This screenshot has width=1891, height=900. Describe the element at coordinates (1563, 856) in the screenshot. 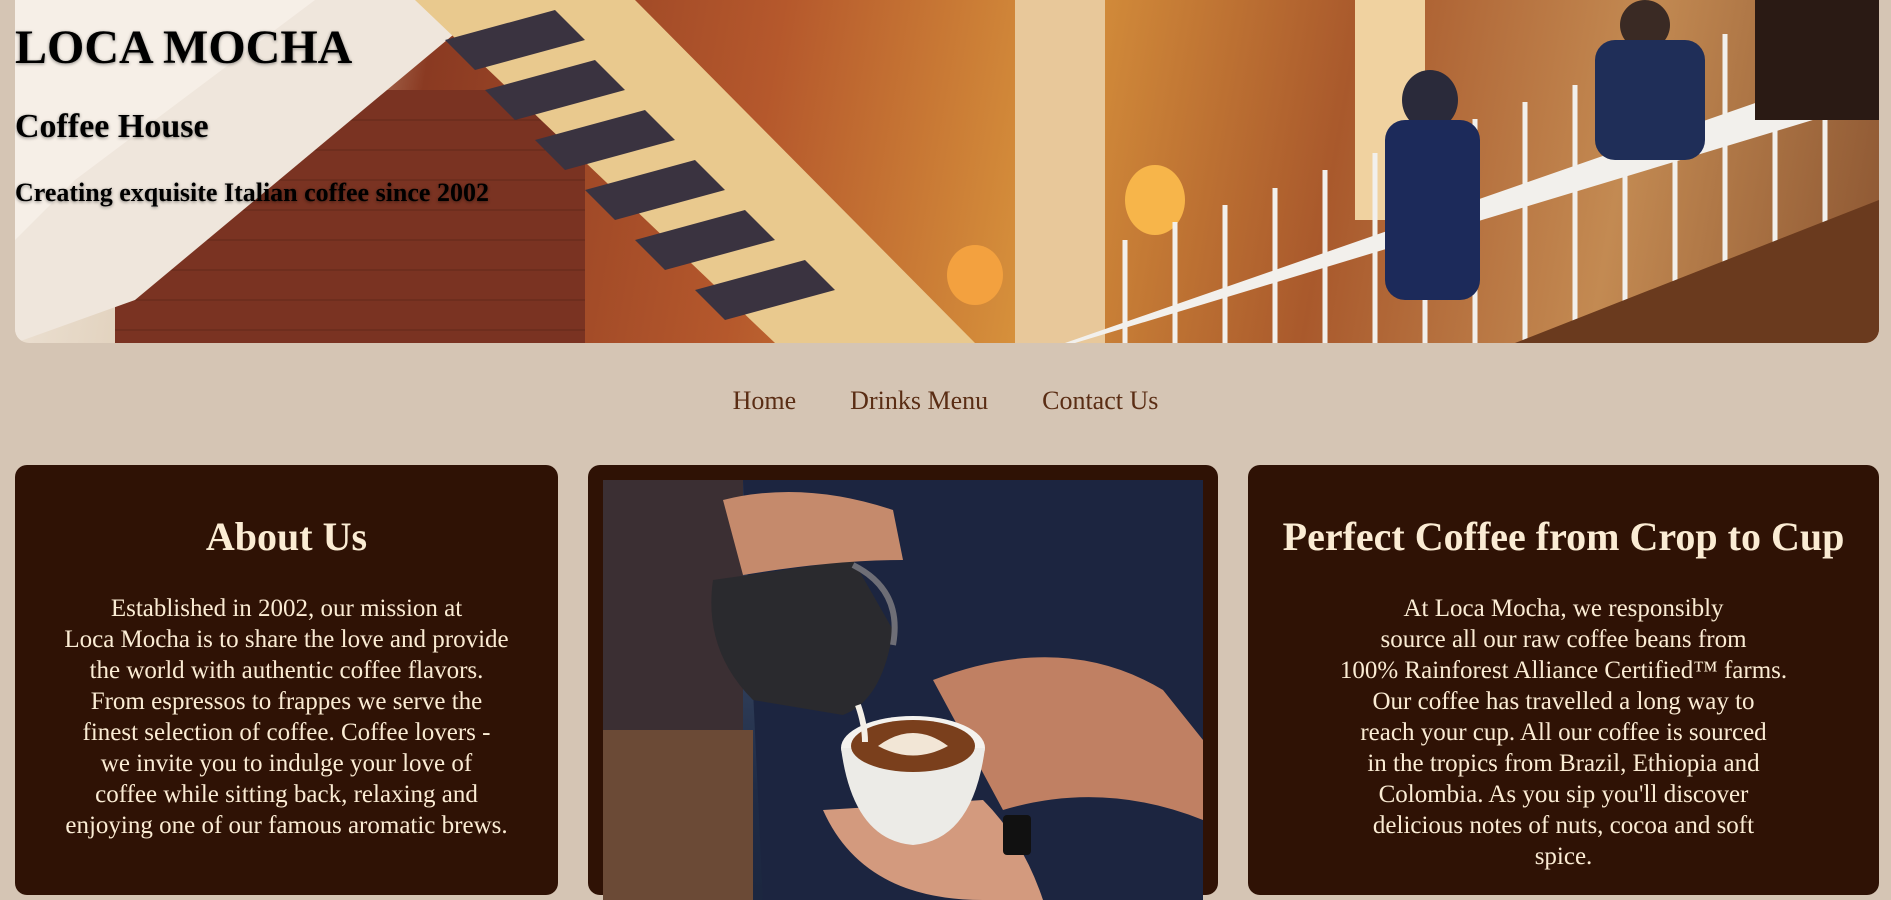

I see `crop-line: spice.` at that location.